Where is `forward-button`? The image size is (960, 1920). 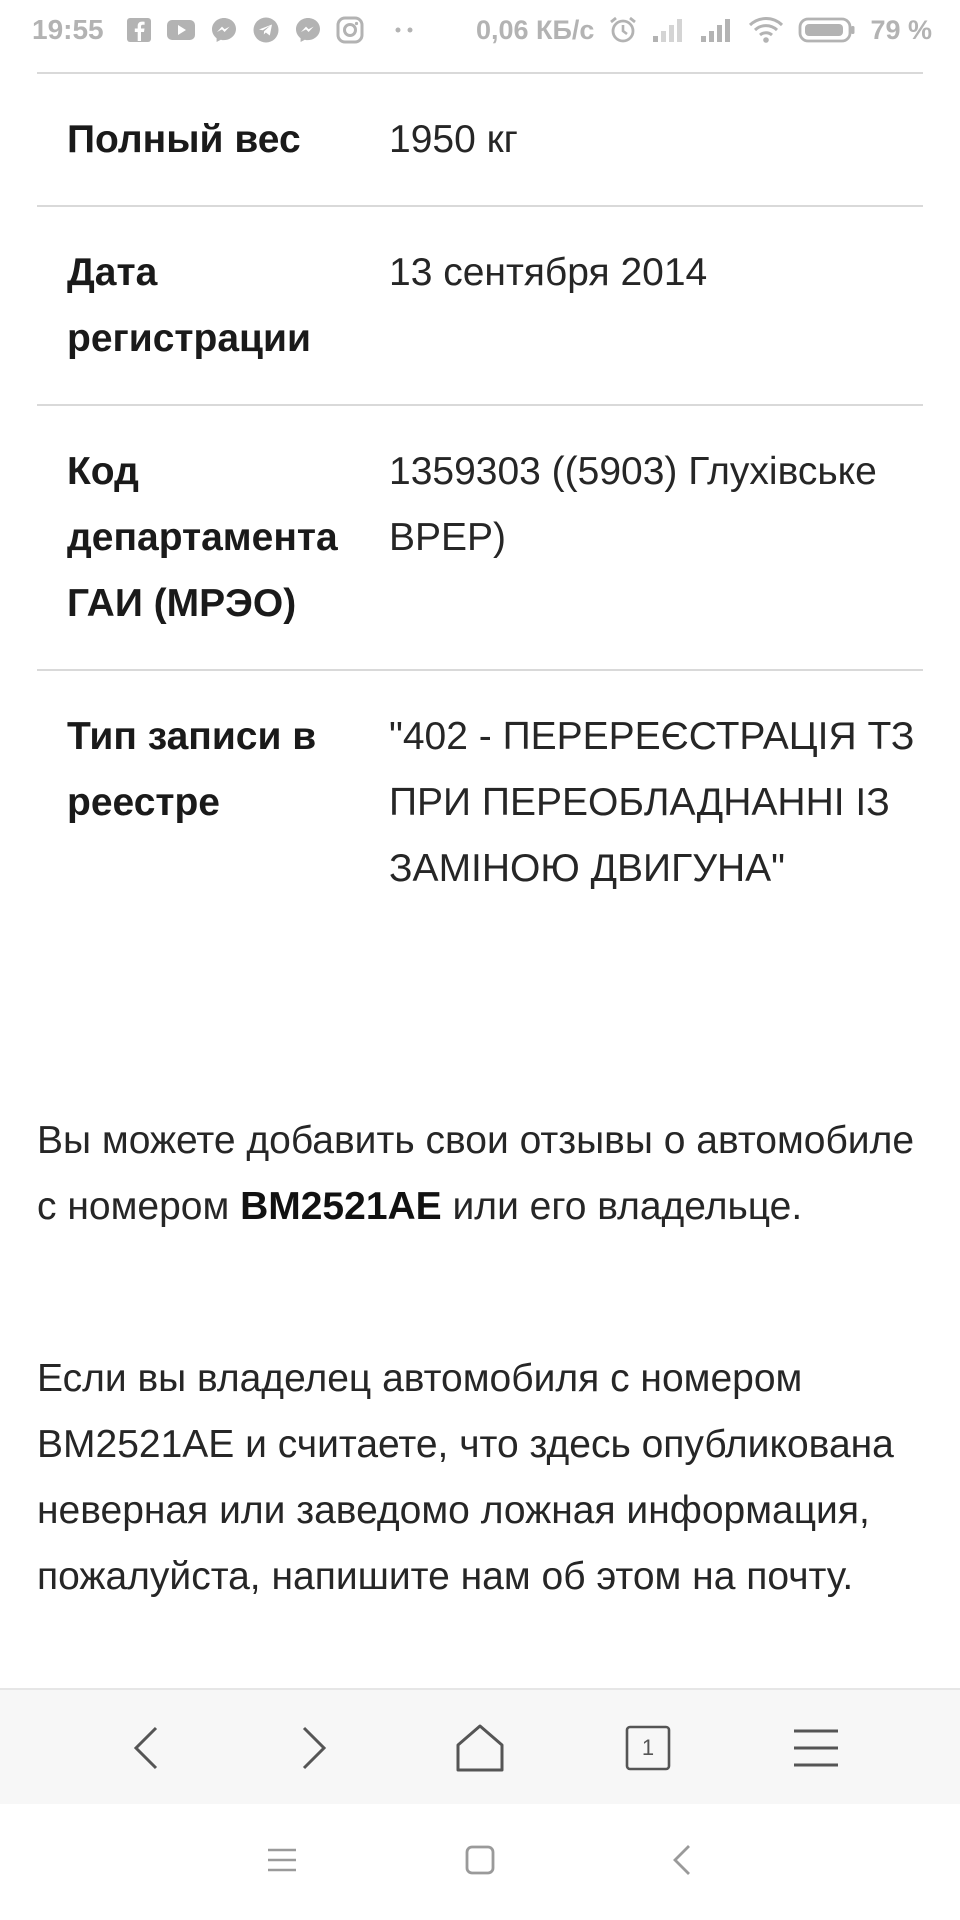
forward-button is located at coordinates (314, 1748).